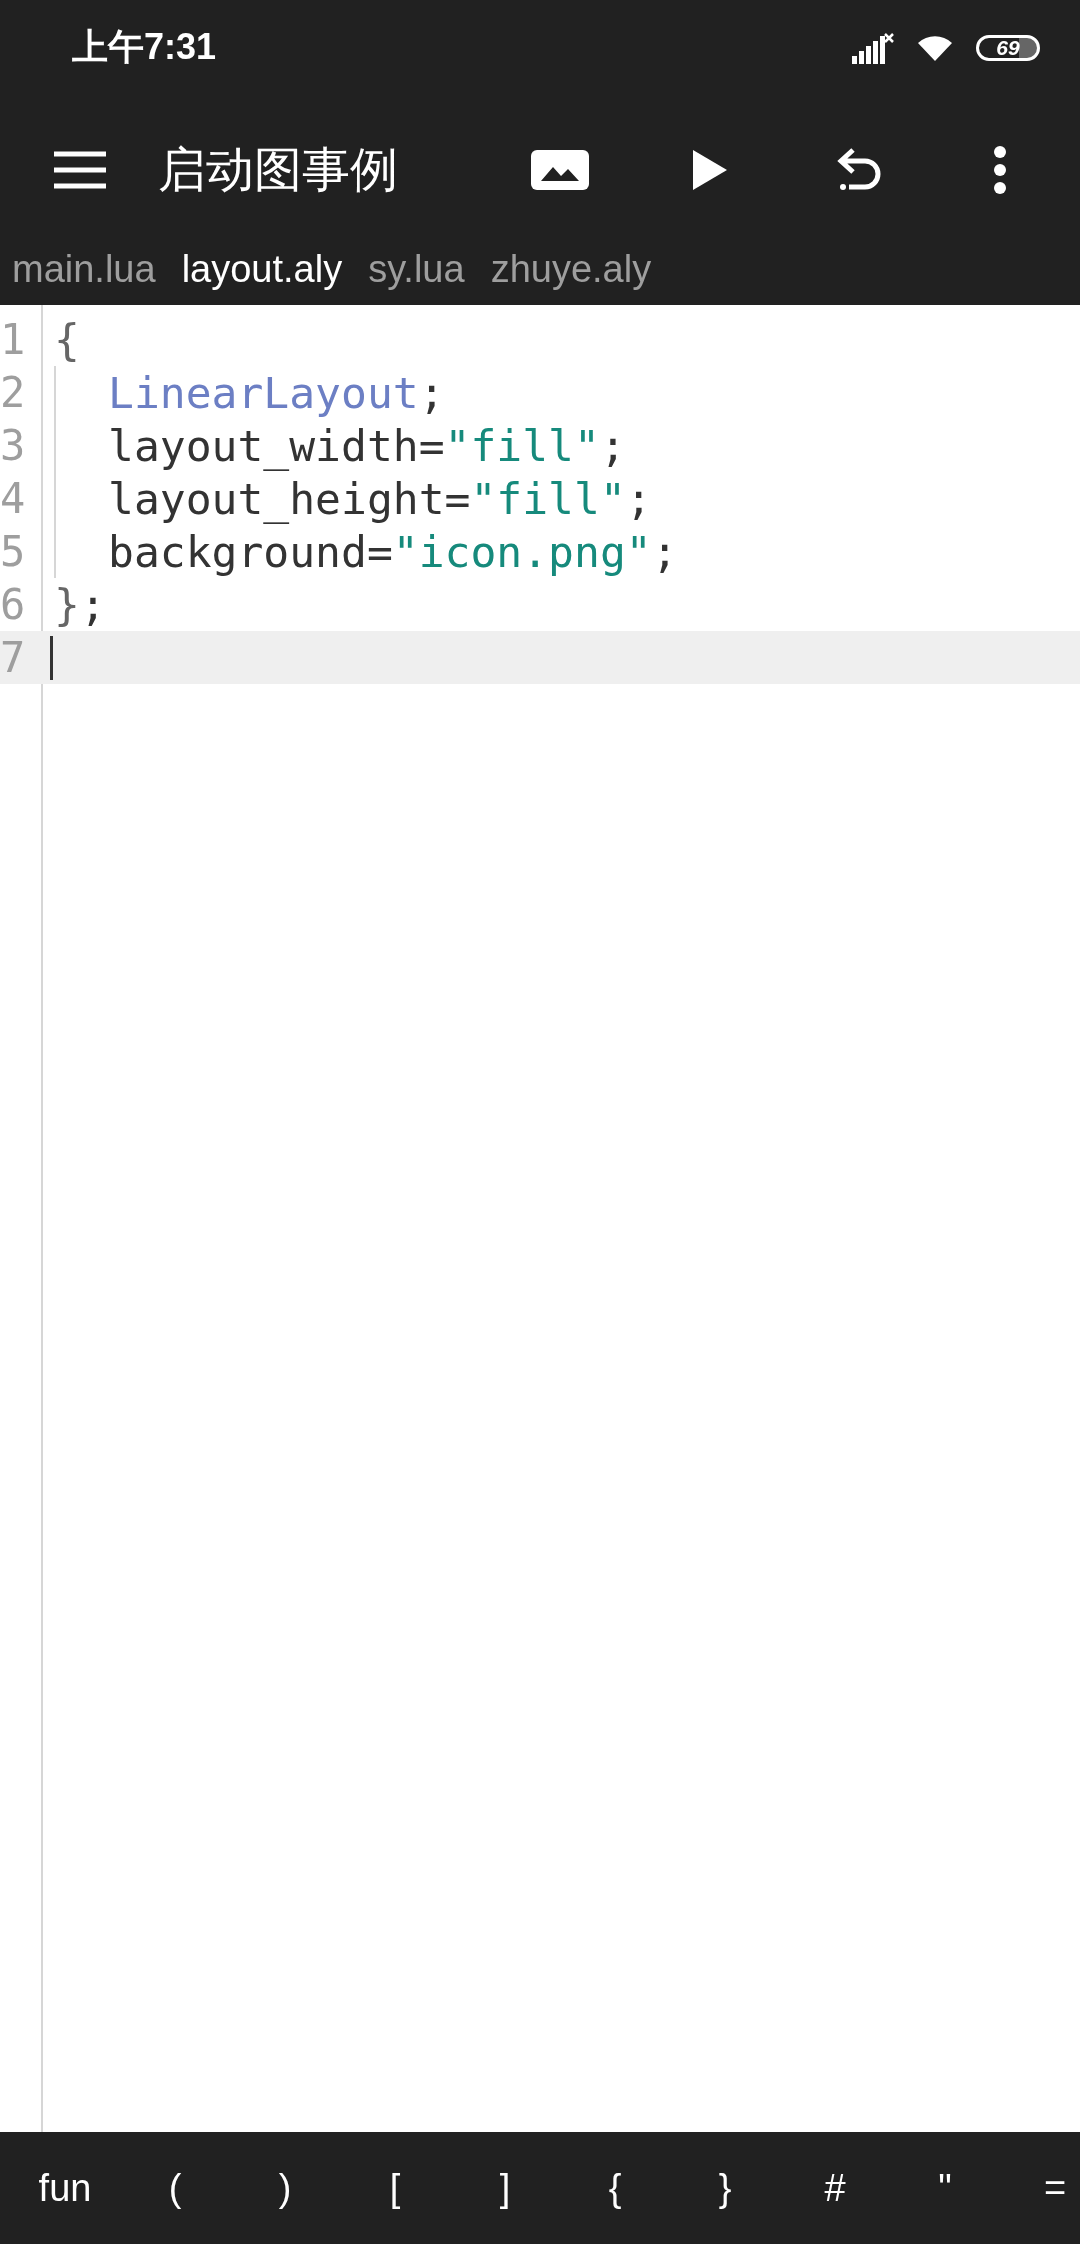 The height and width of the screenshot is (2244, 1080). I want to click on code-line: };, so click(80, 604).